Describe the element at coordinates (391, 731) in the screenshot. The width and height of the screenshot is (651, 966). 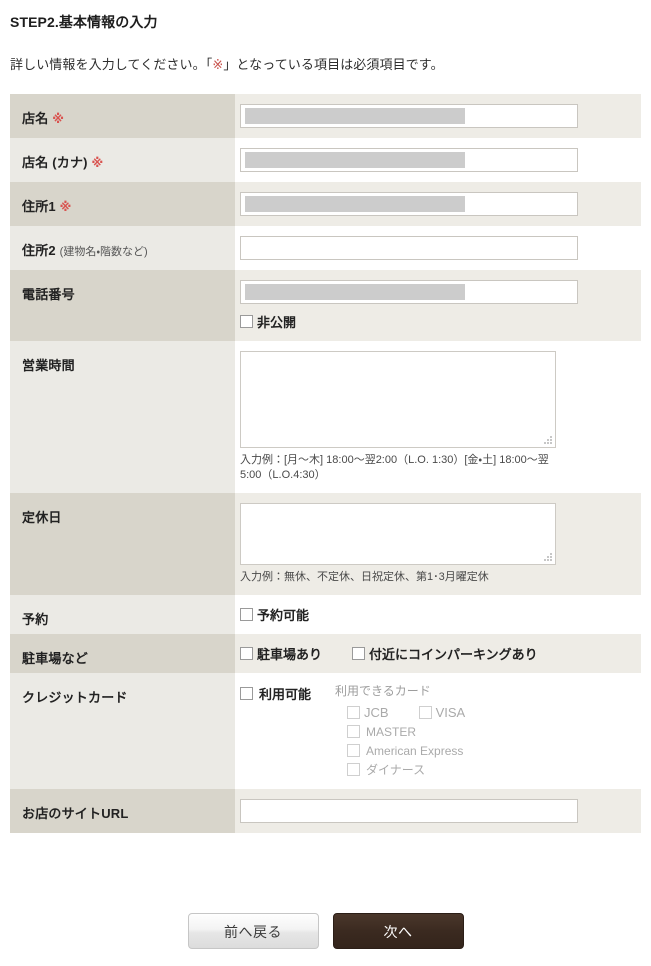
I see `card-label-master: MASTER` at that location.